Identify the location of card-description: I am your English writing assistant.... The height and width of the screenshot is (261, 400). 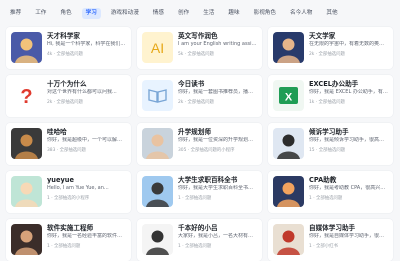
(217, 44).